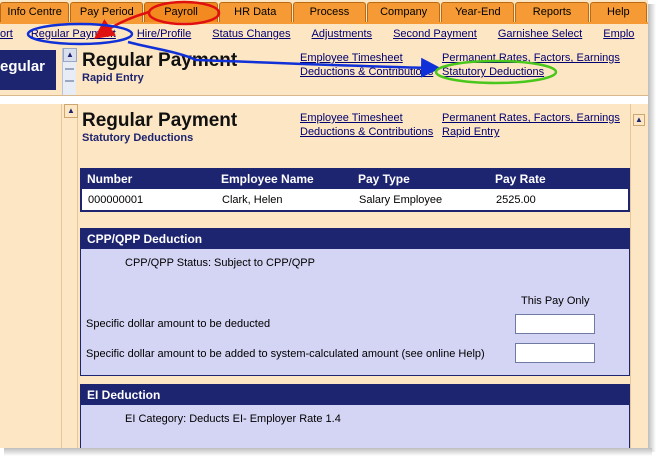  Describe the element at coordinates (113, 78) in the screenshot. I see `fragment-page-subtitle: Rapid Entry` at that location.